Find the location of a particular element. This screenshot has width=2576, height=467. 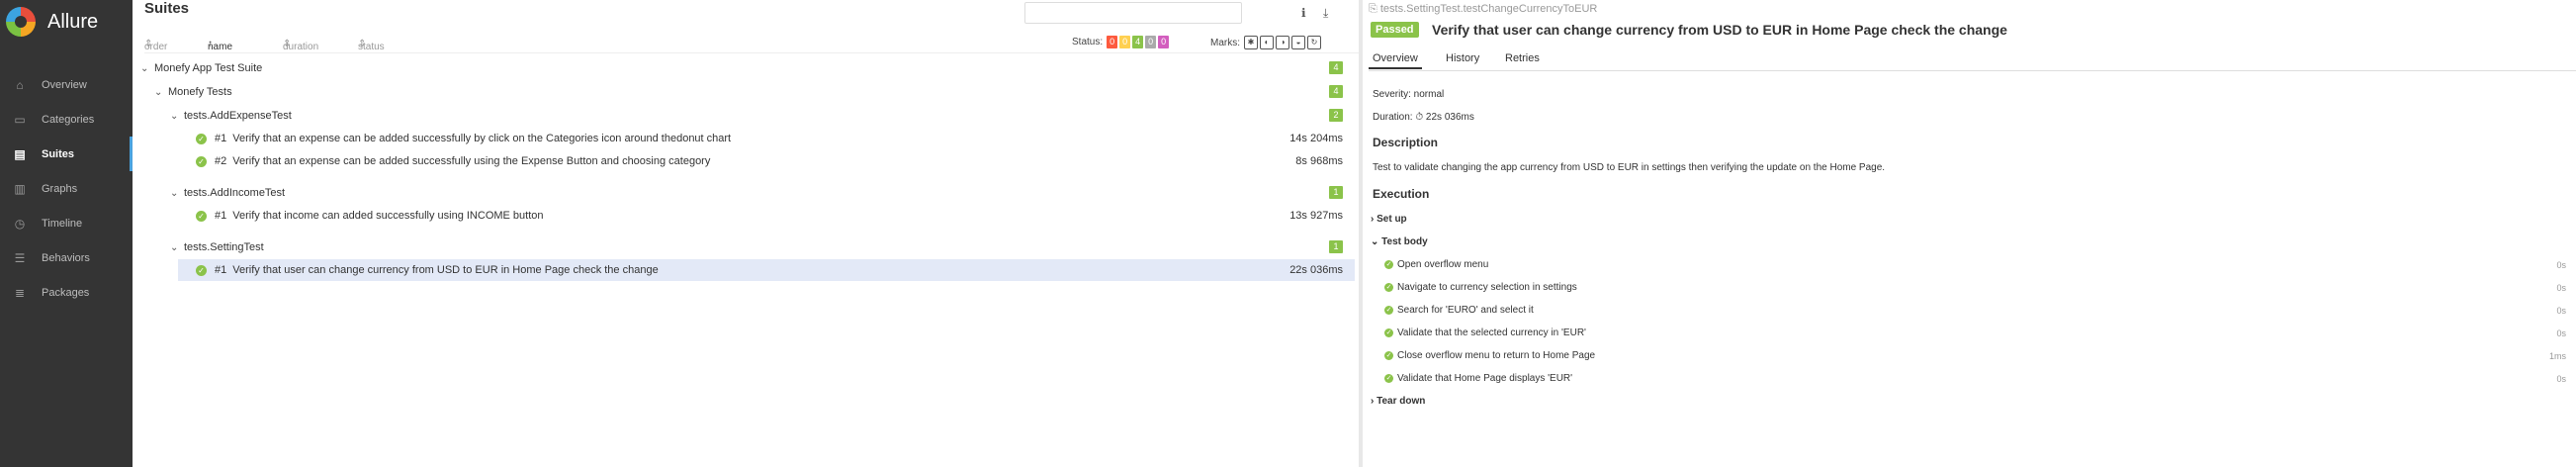

setup-section: › Set up is located at coordinates (1389, 220).